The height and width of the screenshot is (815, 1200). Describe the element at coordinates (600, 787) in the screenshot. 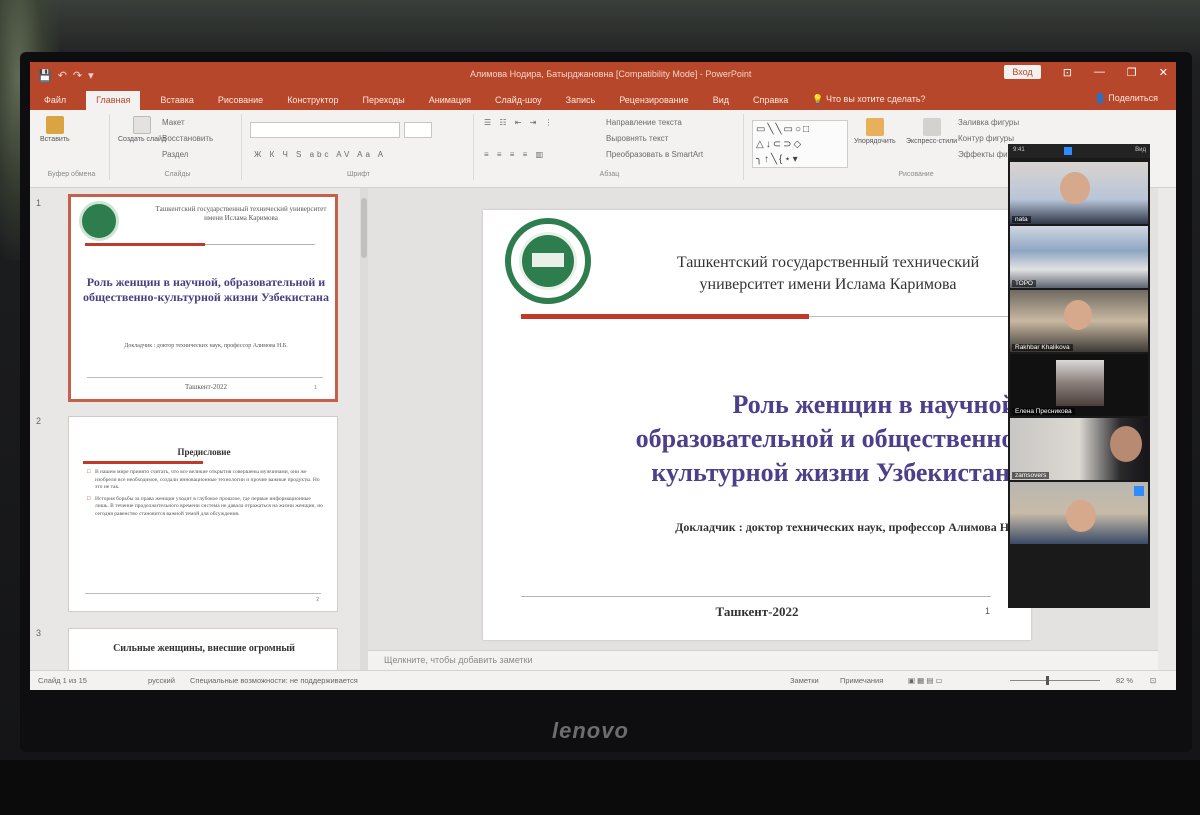

I see `desk` at that location.